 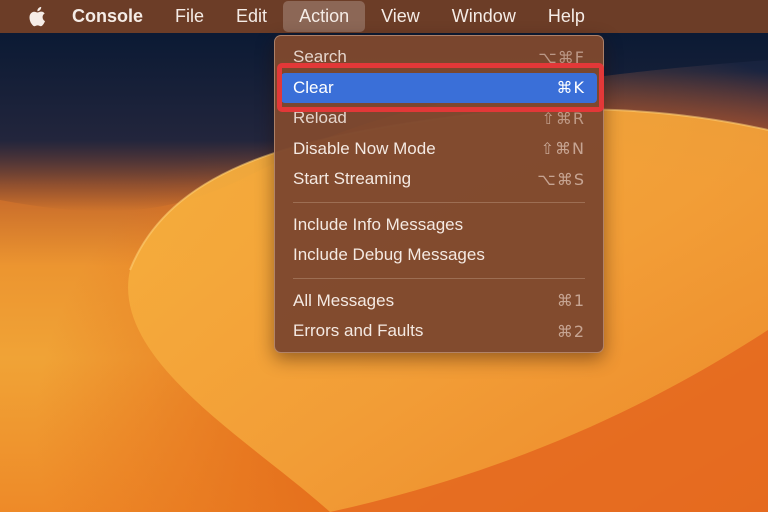 What do you see at coordinates (324, 16) in the screenshot?
I see `menu-action: Action` at bounding box center [324, 16].